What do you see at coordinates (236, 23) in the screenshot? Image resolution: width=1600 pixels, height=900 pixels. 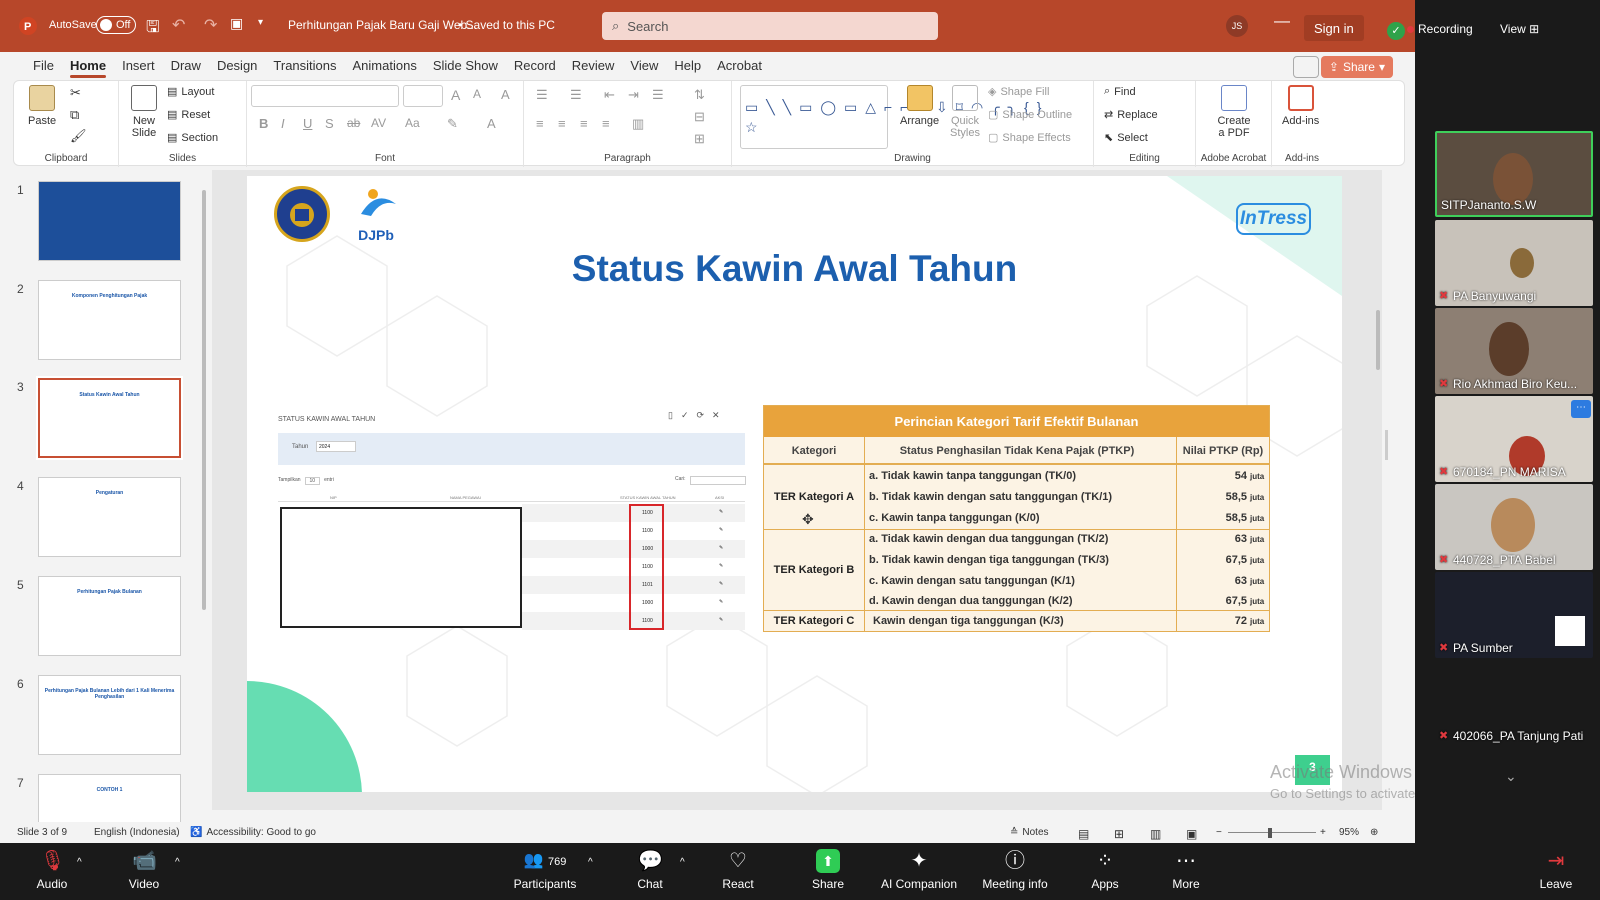 I see `present-icon: ▣` at bounding box center [236, 23].